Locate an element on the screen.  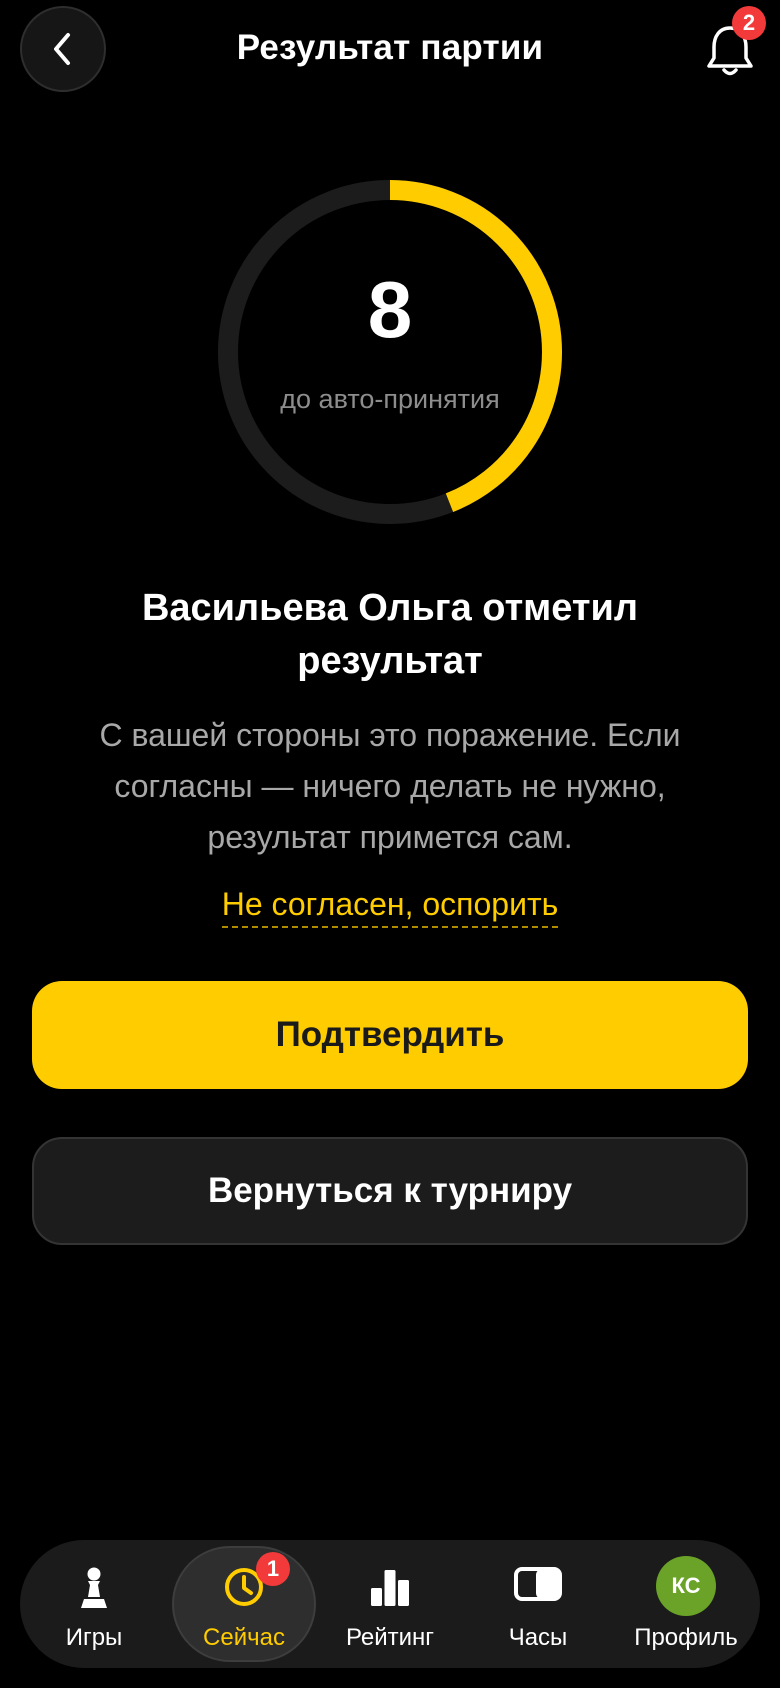
tab-rating: Рейтинг is located at coordinates (390, 1604).